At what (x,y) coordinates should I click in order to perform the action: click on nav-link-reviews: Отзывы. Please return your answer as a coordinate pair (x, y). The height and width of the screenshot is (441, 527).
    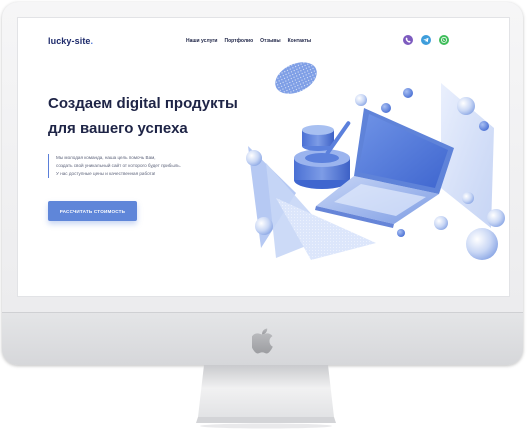
    Looking at the image, I should click on (270, 41).